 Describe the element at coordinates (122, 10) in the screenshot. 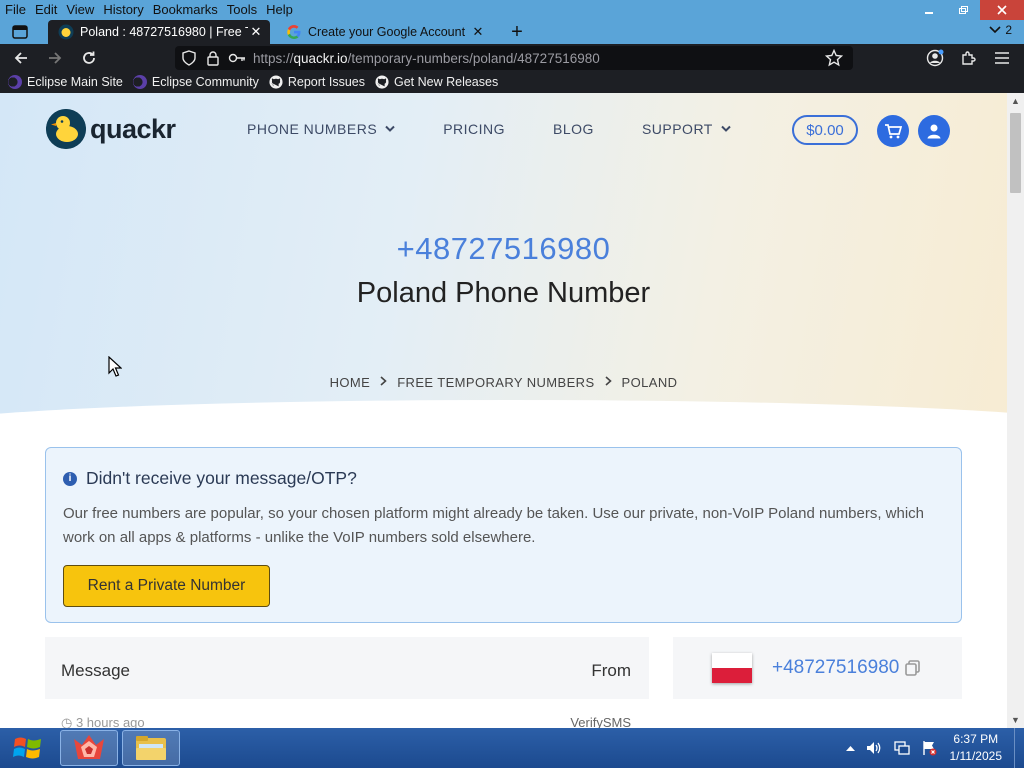

I see `menu-history: History` at that location.